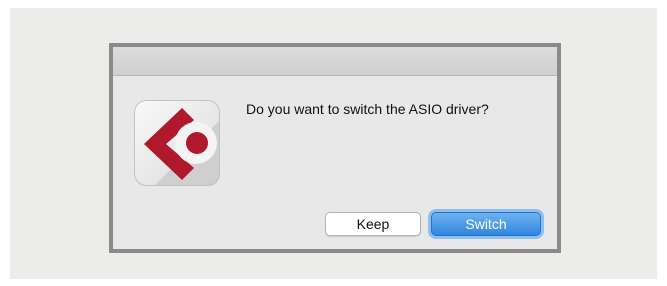 Image resolution: width=667 pixels, height=286 pixels. Describe the element at coordinates (335, 61) in the screenshot. I see `dialog-titlebar` at that location.